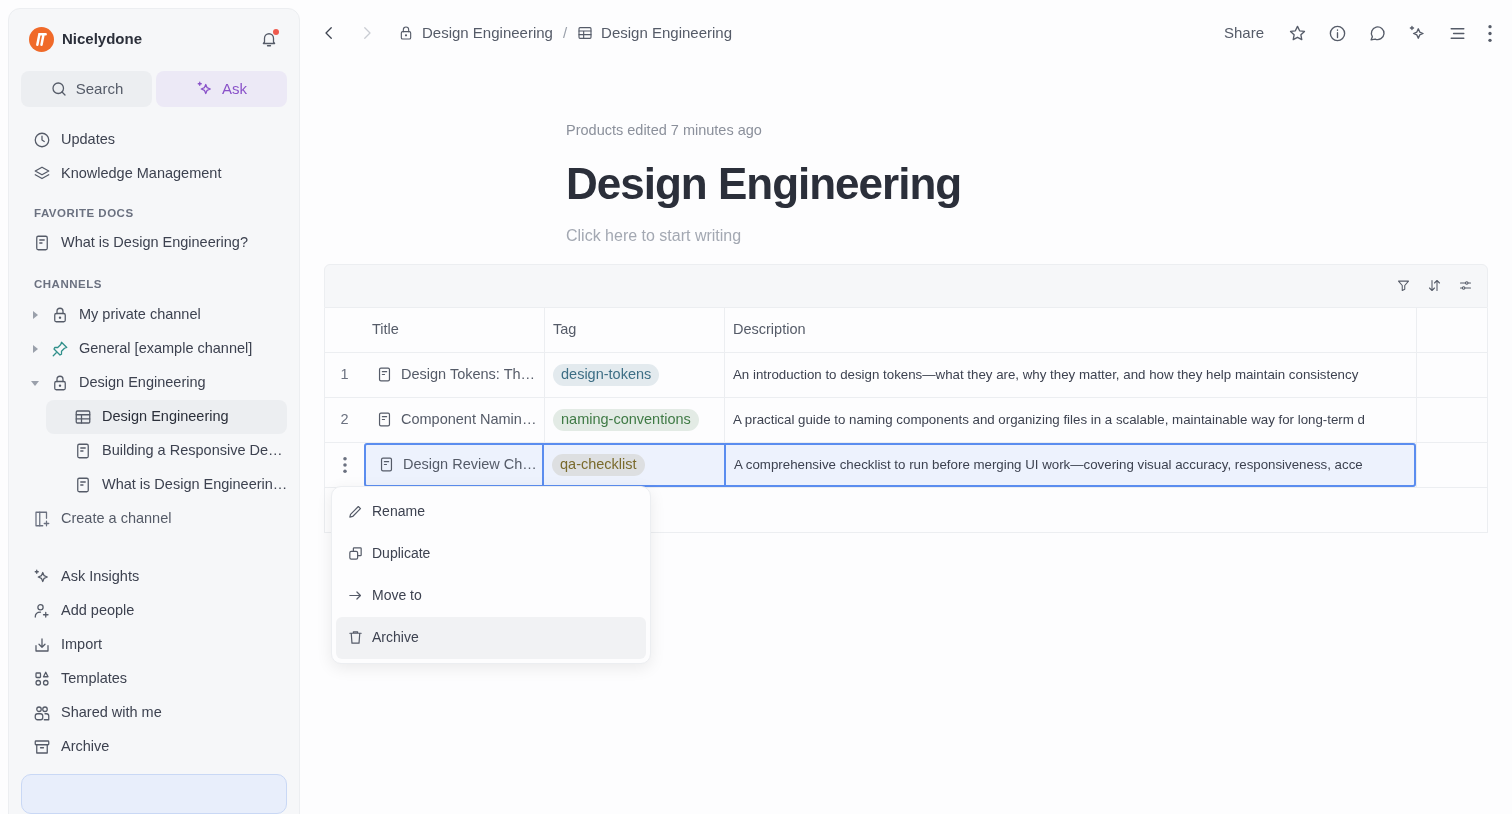  Describe the element at coordinates (598, 464) in the screenshot. I see `tag-pill: qa-checklist` at that location.